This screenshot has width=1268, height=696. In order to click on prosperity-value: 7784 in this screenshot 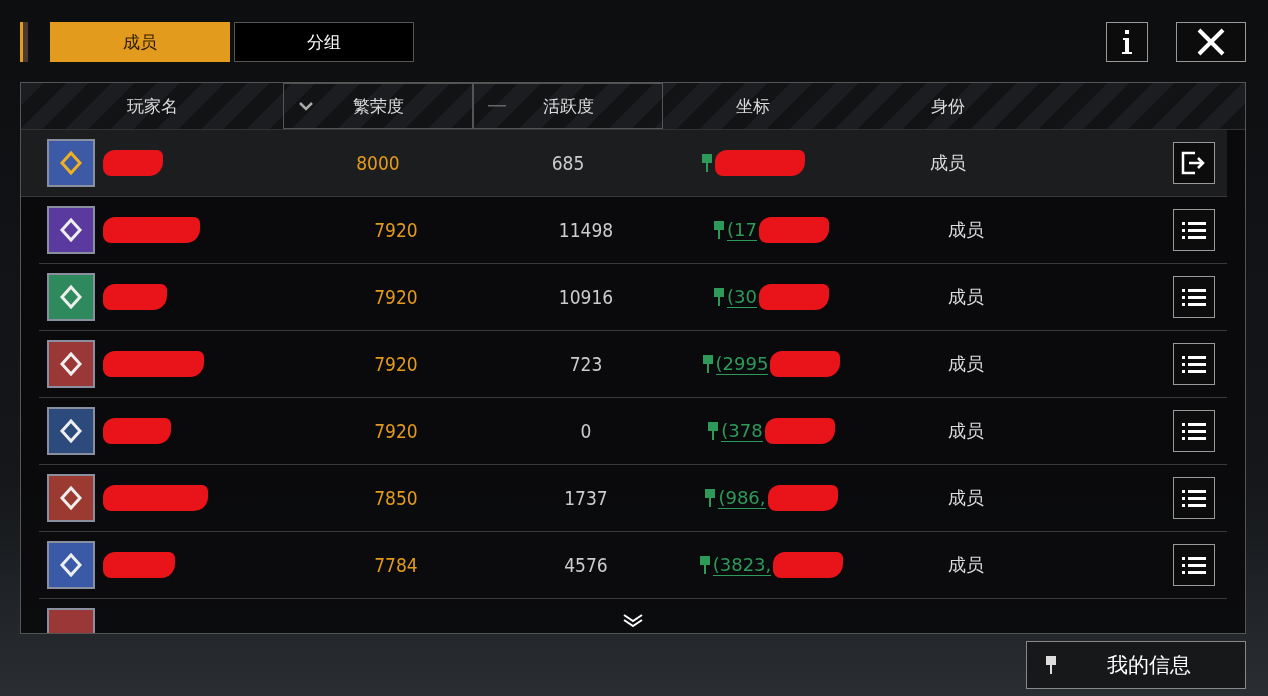, I will do `click(396, 565)`.